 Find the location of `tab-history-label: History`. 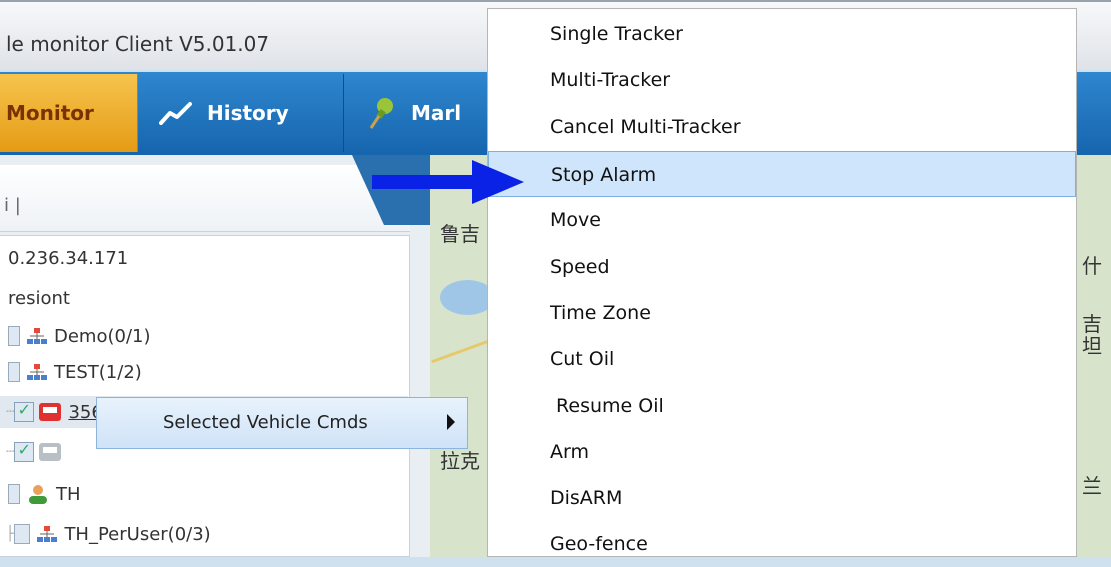

tab-history-label: History is located at coordinates (248, 113).